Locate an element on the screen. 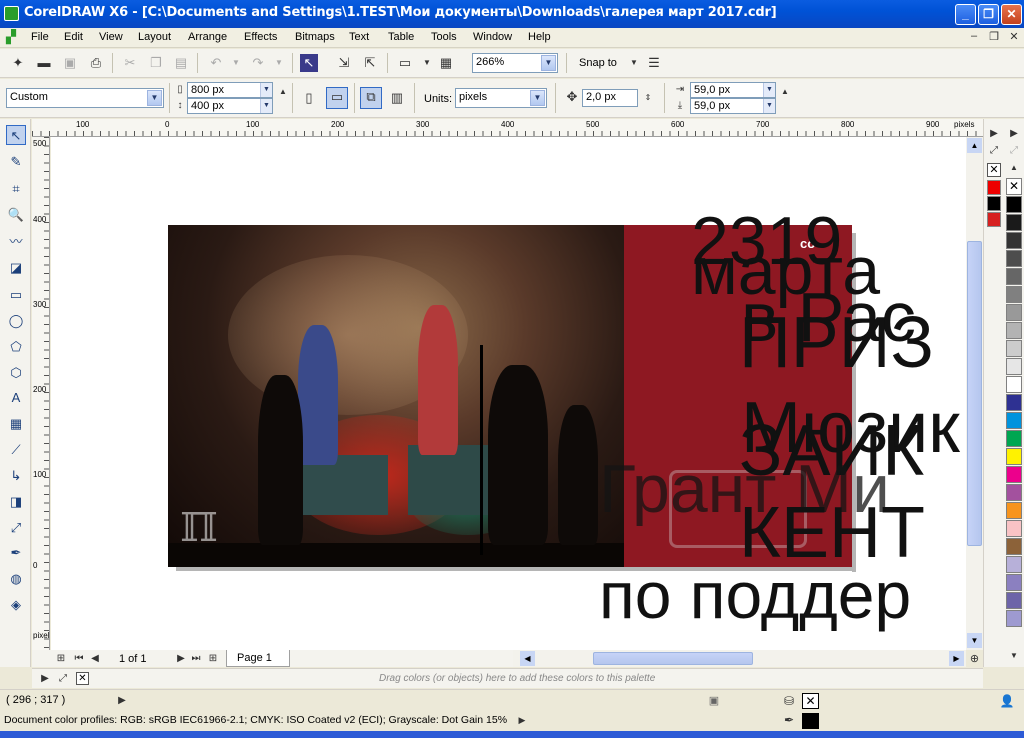 The height and width of the screenshot is (738, 1024). page-preset-select: Custom ▼ is located at coordinates (85, 98).